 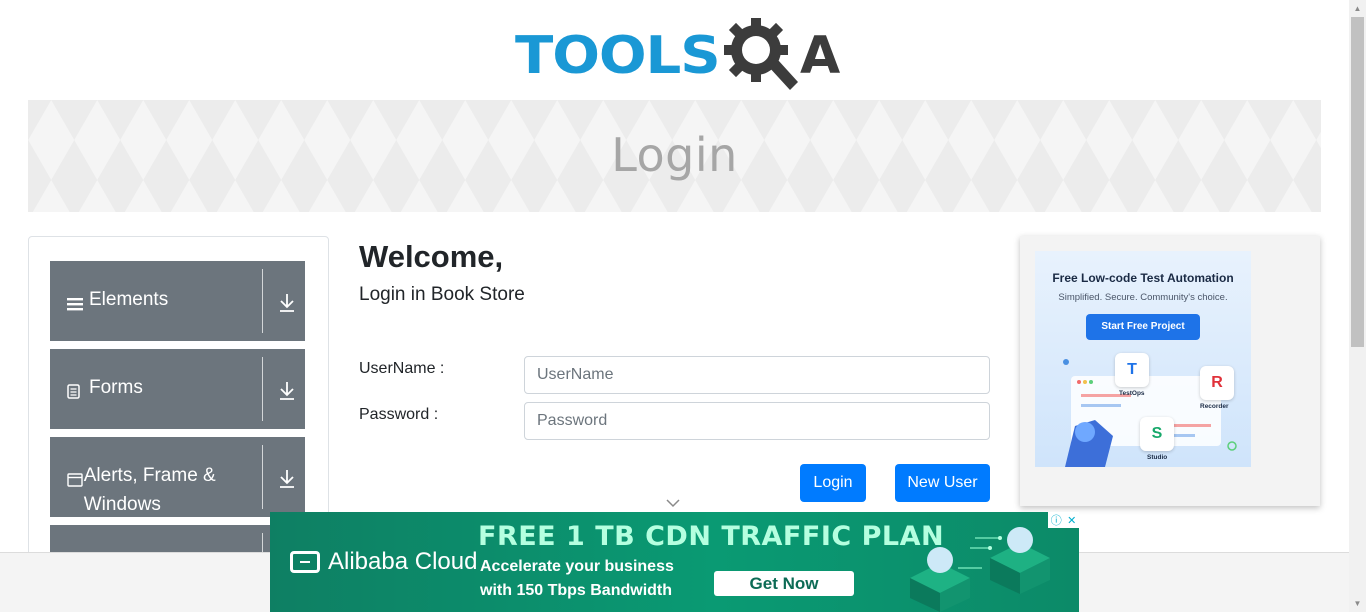 I want to click on sidebar-group-label: Forms, so click(x=116, y=387).